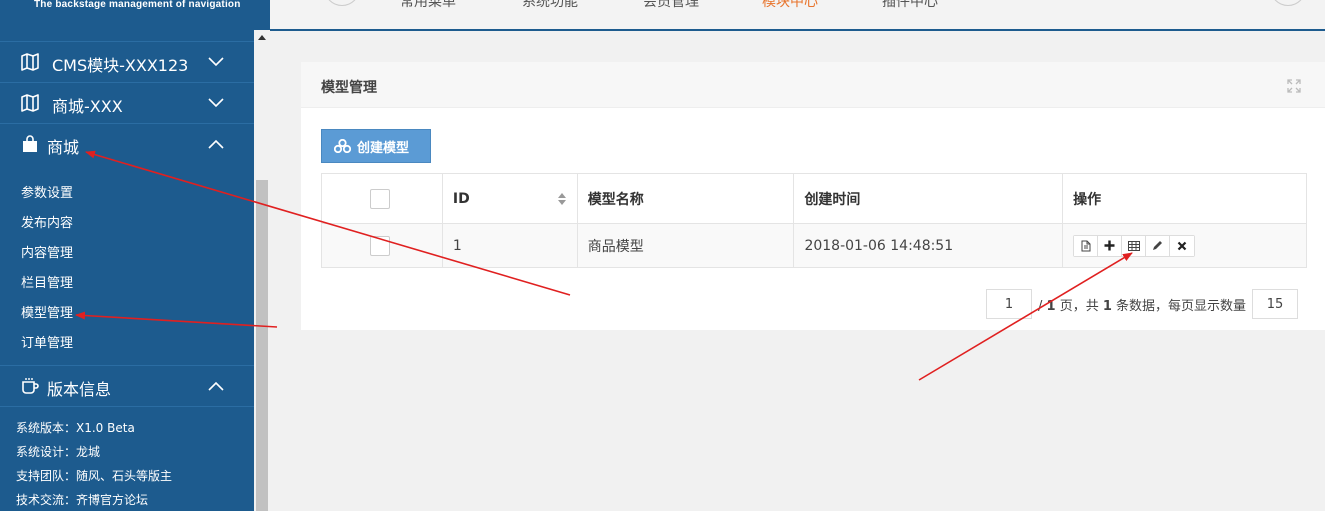 Image resolution: width=1325 pixels, height=511 pixels. Describe the element at coordinates (127, 406) in the screenshot. I see `divider` at that location.